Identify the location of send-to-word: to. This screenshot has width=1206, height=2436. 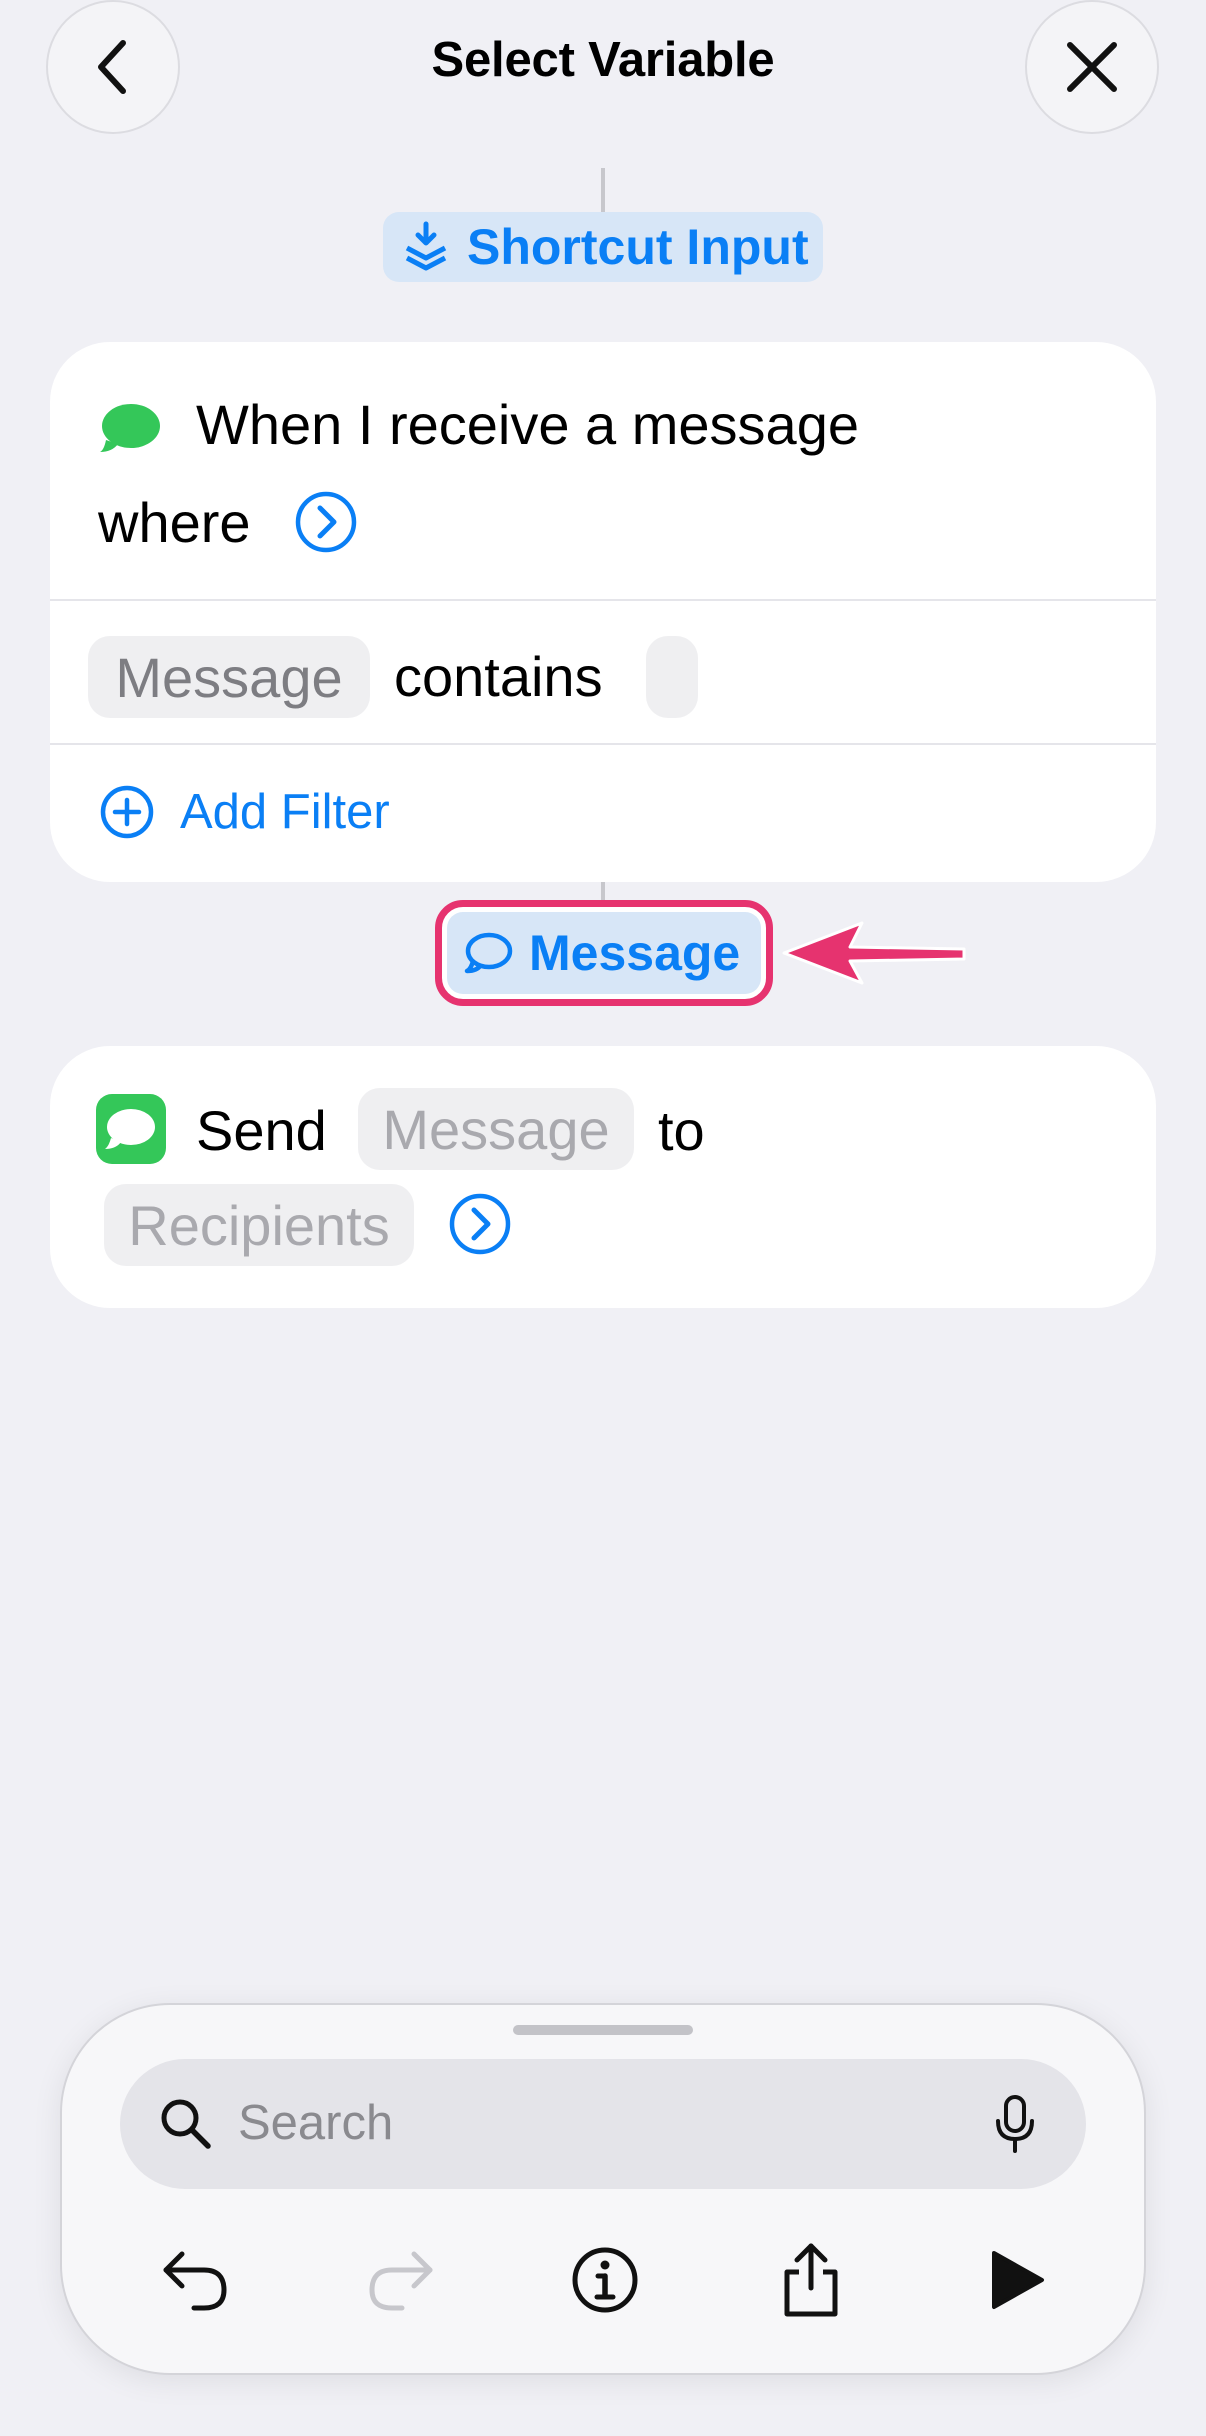
(681, 1130).